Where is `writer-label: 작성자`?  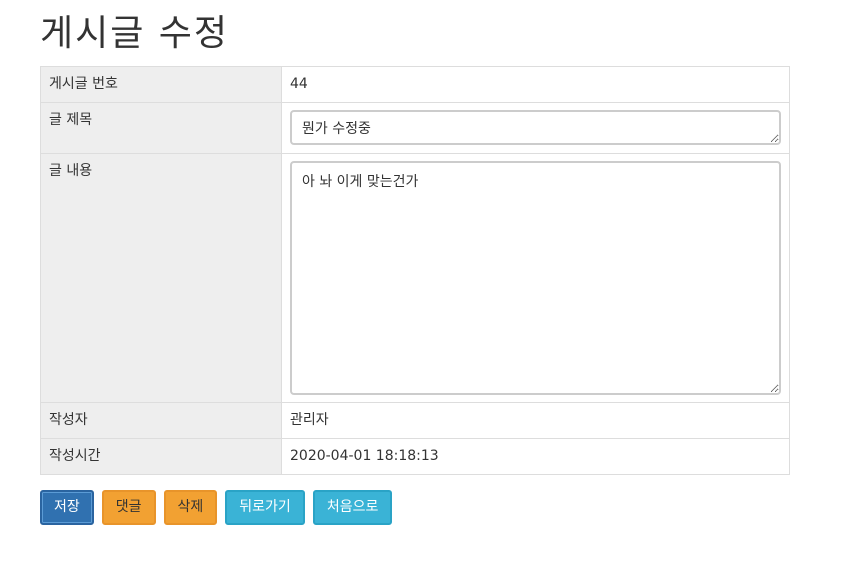
writer-label: 작성자 is located at coordinates (161, 420).